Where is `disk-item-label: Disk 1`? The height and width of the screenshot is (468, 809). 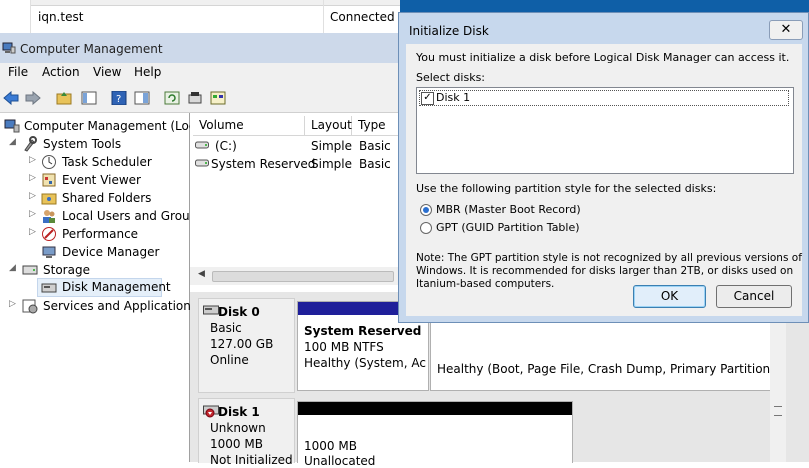
disk-item-label: Disk 1 is located at coordinates (453, 97).